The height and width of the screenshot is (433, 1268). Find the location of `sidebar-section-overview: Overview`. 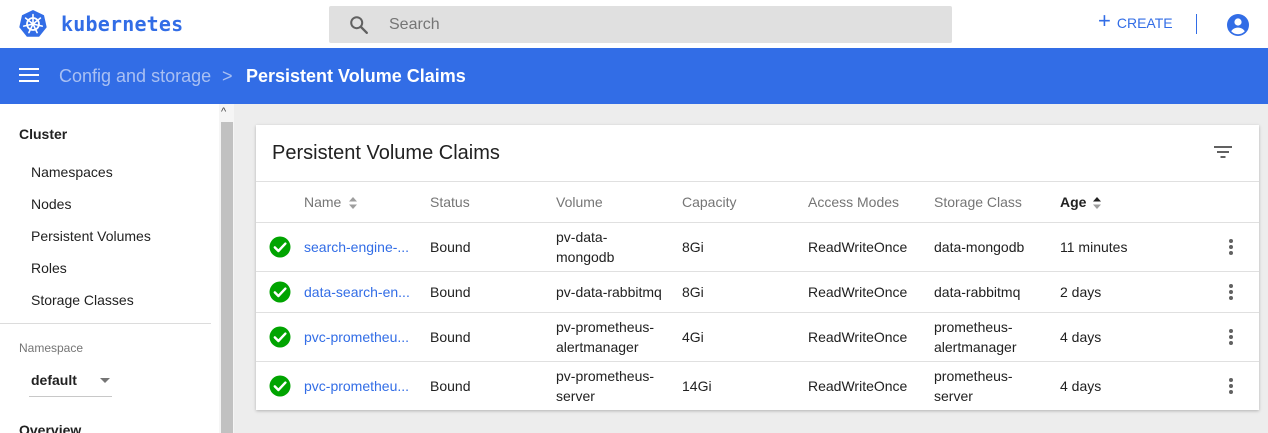

sidebar-section-overview: Overview is located at coordinates (50, 427).